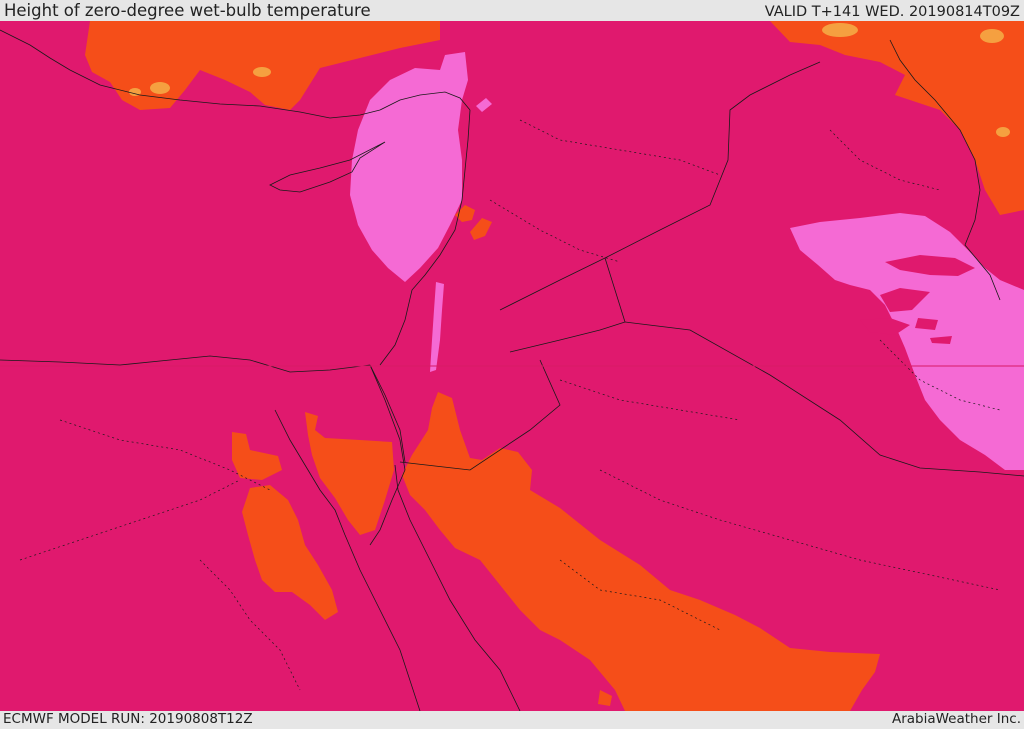  What do you see at coordinates (892, 12) in the screenshot?
I see `valid-time-label: VALID T+141 WED. 20190814T09Z` at bounding box center [892, 12].